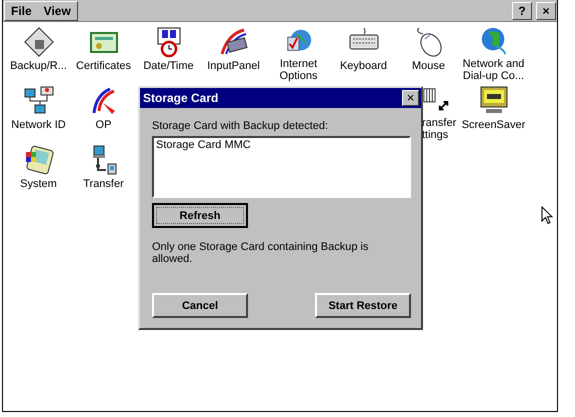  What do you see at coordinates (241, 126) in the screenshot?
I see `prompt-text: Storage Card with Backup detected:` at bounding box center [241, 126].